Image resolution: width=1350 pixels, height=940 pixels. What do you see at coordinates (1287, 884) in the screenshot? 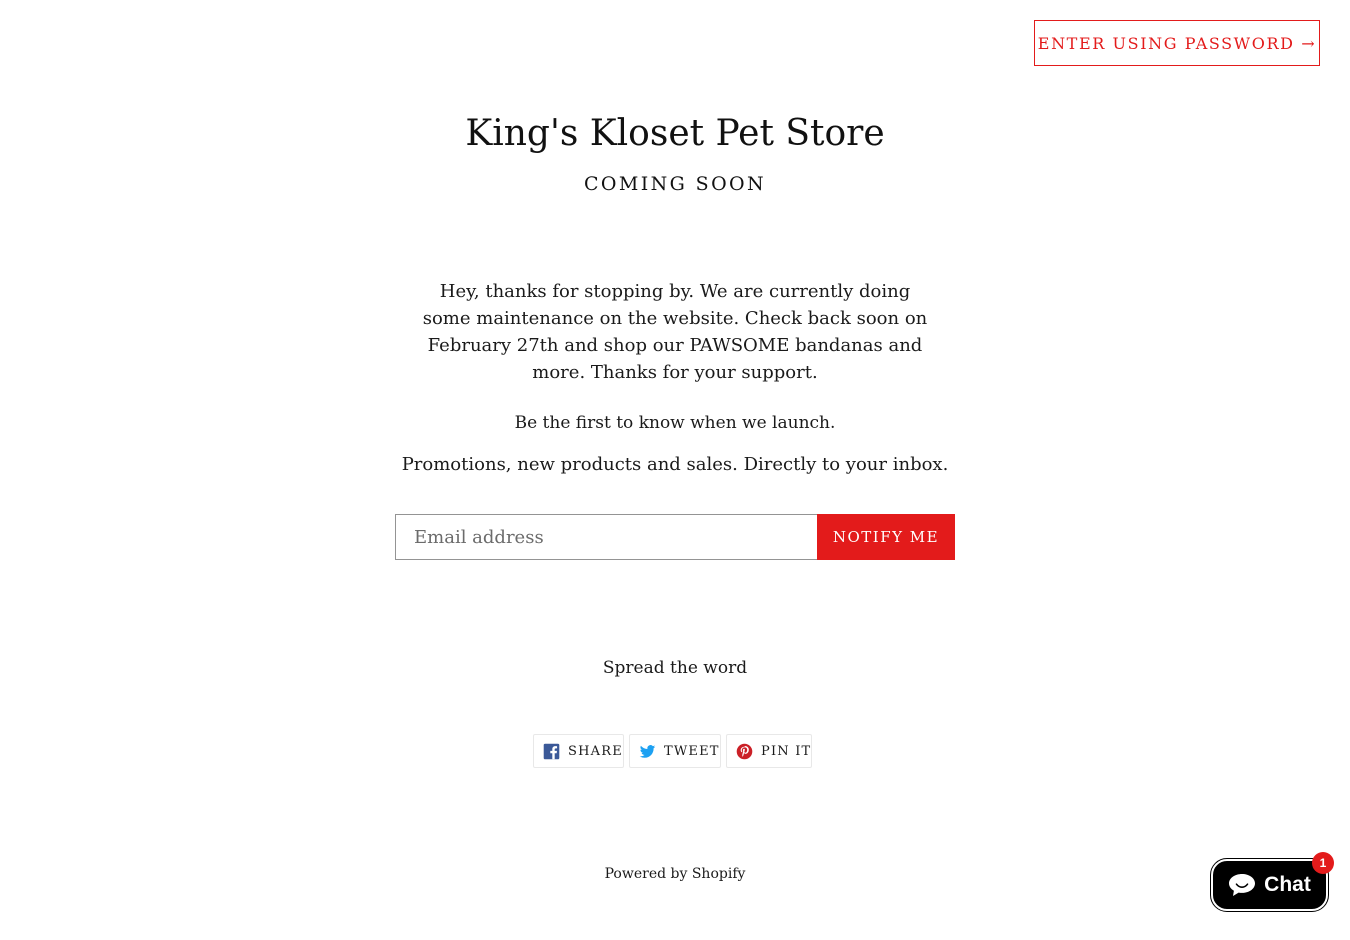
I see `chat-label: Chat` at bounding box center [1287, 884].